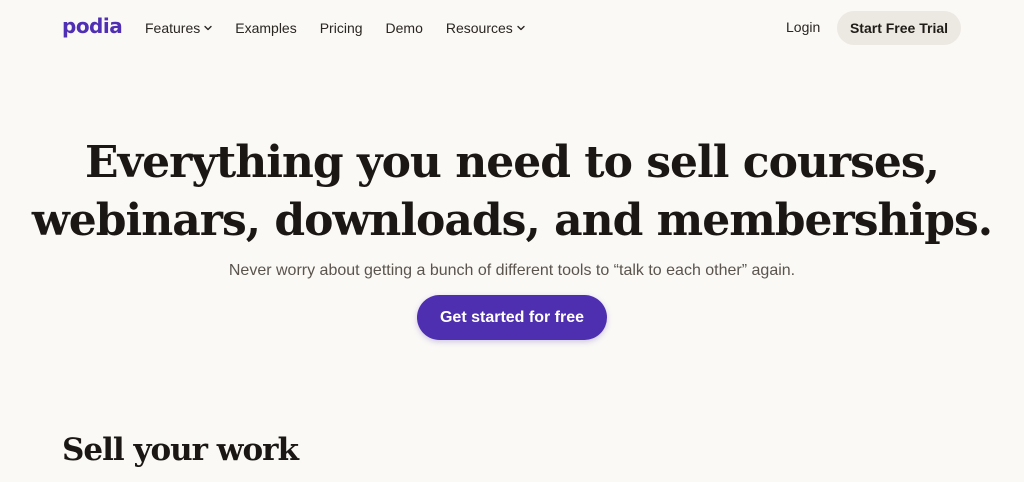 The height and width of the screenshot is (482, 1024). Describe the element at coordinates (180, 450) in the screenshot. I see `sell-your-work-heading: Sell your work` at that location.